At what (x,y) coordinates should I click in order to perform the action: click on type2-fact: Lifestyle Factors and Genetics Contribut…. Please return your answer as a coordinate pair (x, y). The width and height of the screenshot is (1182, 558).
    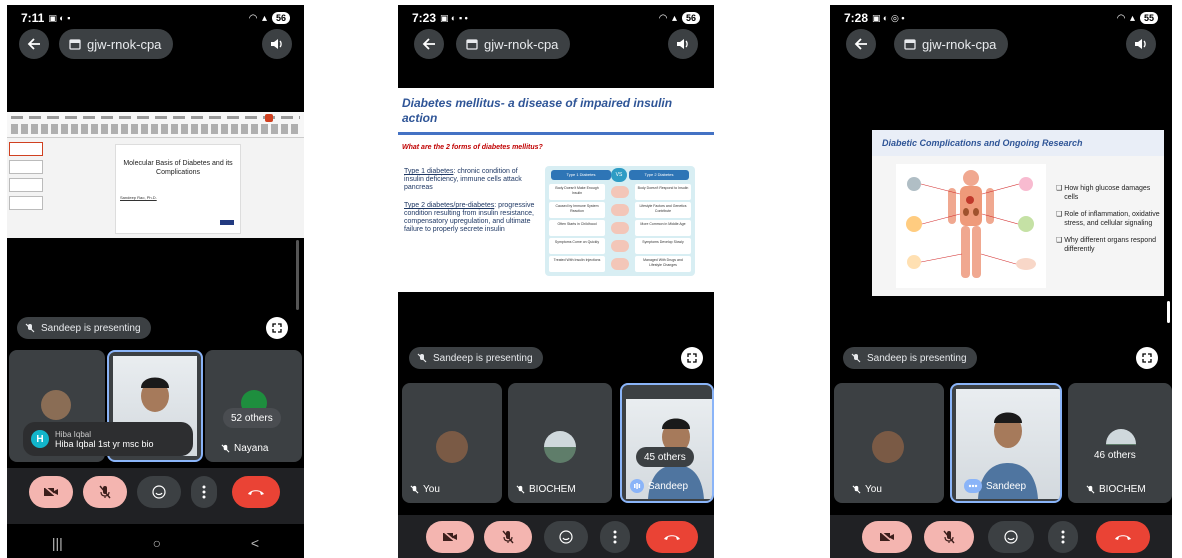
    Looking at the image, I should click on (663, 210).